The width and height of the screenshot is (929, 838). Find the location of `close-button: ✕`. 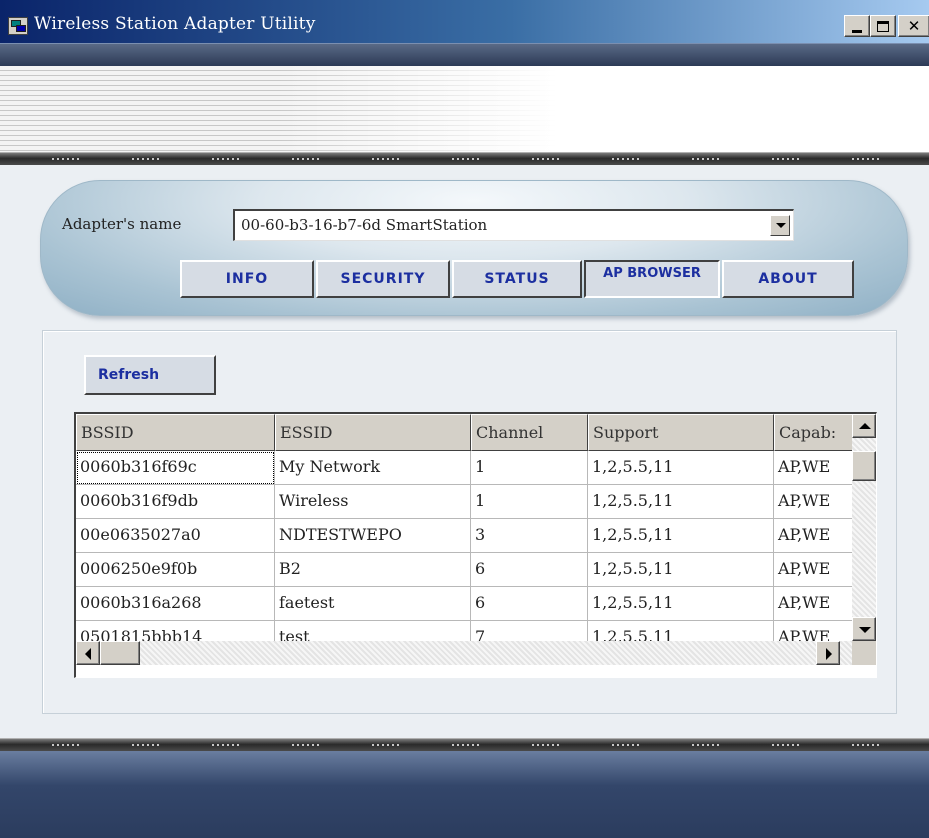

close-button: ✕ is located at coordinates (913, 26).